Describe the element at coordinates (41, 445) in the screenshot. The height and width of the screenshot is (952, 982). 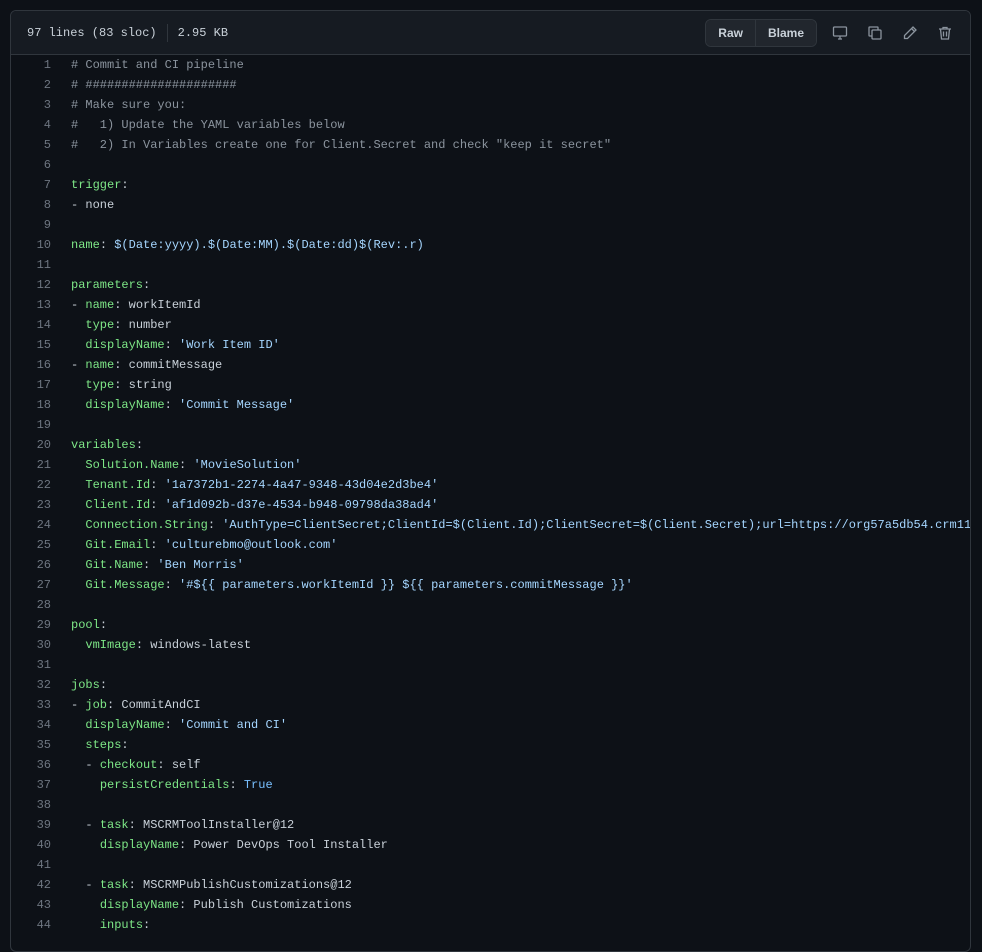
I see `line-number: 20` at that location.